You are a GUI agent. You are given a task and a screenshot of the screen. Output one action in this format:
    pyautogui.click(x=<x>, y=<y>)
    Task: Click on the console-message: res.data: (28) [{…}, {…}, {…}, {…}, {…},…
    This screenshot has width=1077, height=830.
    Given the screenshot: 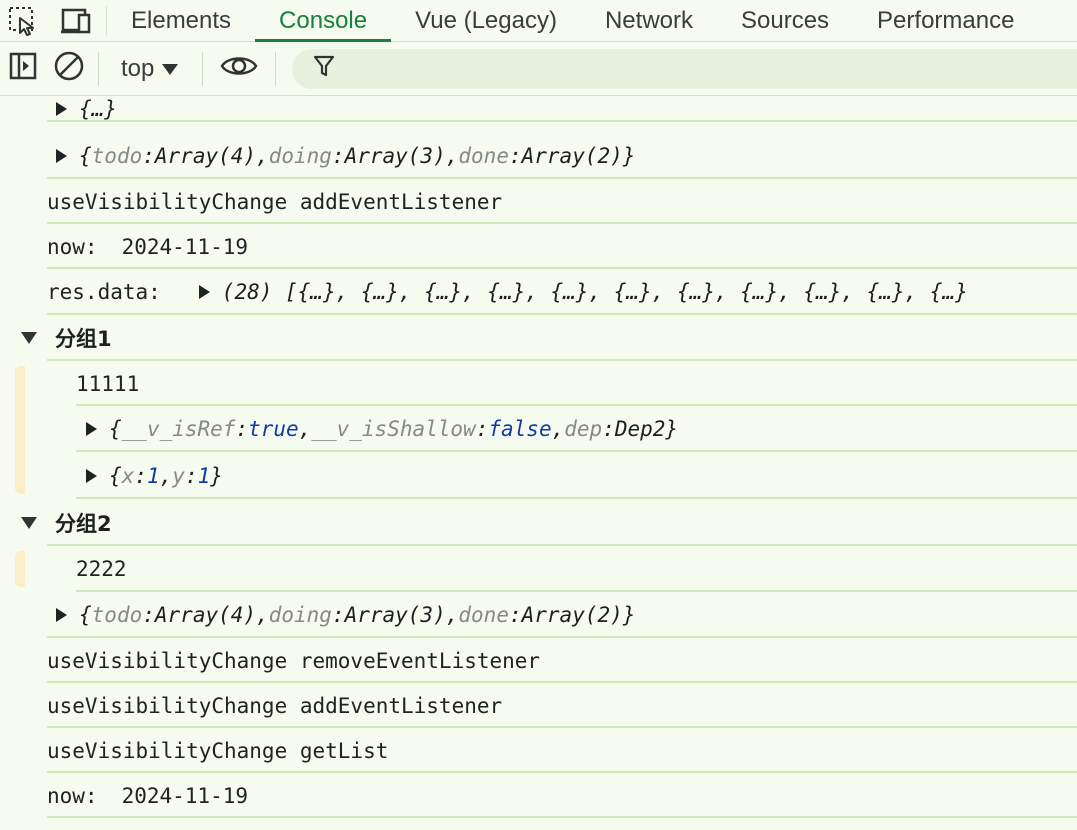 What is the action you would take?
    pyautogui.click(x=538, y=292)
    